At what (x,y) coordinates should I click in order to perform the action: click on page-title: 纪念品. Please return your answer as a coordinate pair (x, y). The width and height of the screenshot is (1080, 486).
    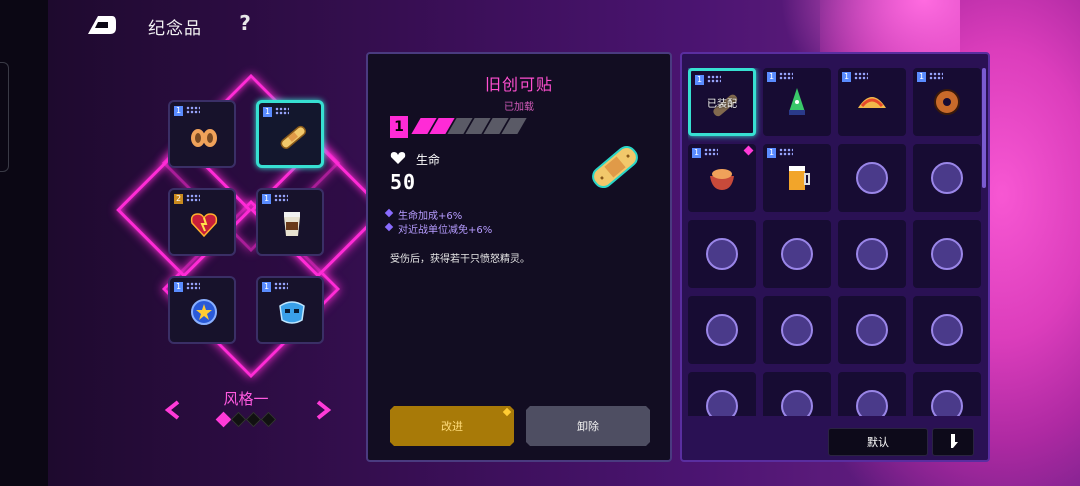
    Looking at the image, I should click on (175, 29).